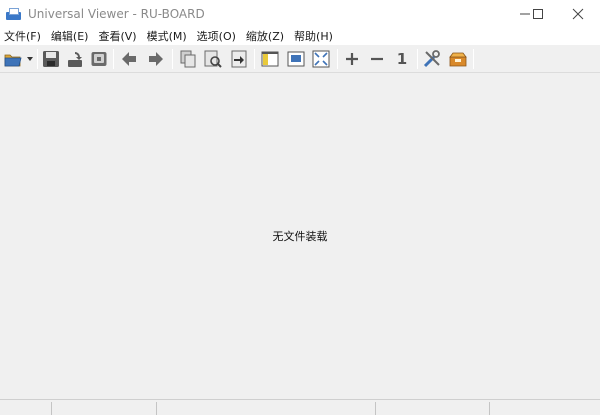 The height and width of the screenshot is (415, 600). I want to click on close-button, so click(578, 14).